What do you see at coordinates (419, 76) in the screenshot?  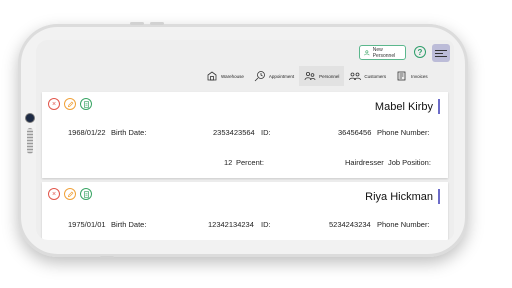 I see `nav-label: Invoices` at bounding box center [419, 76].